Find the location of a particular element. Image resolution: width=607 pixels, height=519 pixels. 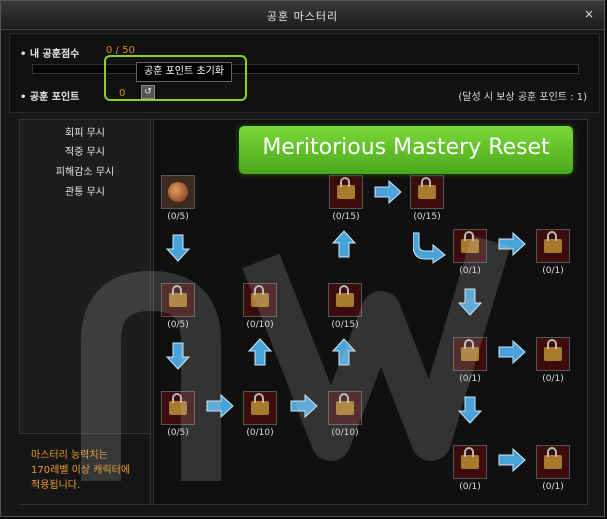

reward-text: (달성 시 보상 공훈 포인트 : 1) is located at coordinates (522, 97).